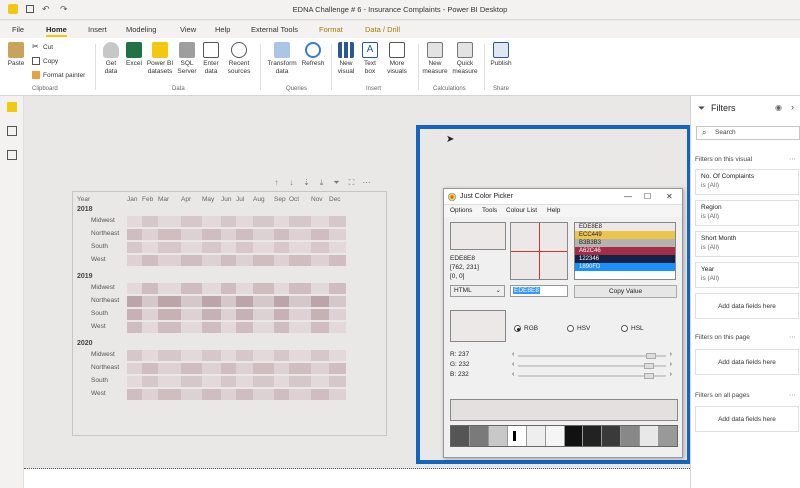  What do you see at coordinates (747, 182) in the screenshot?
I see `filter-card-complaints: No. Of Complaints is (All)` at bounding box center [747, 182].